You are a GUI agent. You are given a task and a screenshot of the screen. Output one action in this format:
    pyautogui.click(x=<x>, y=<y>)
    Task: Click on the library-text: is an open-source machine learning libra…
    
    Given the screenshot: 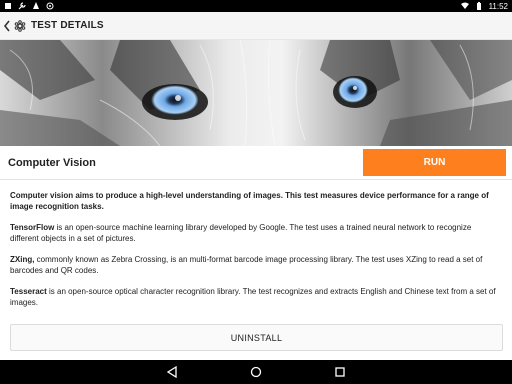 What is the action you would take?
    pyautogui.click(x=241, y=233)
    